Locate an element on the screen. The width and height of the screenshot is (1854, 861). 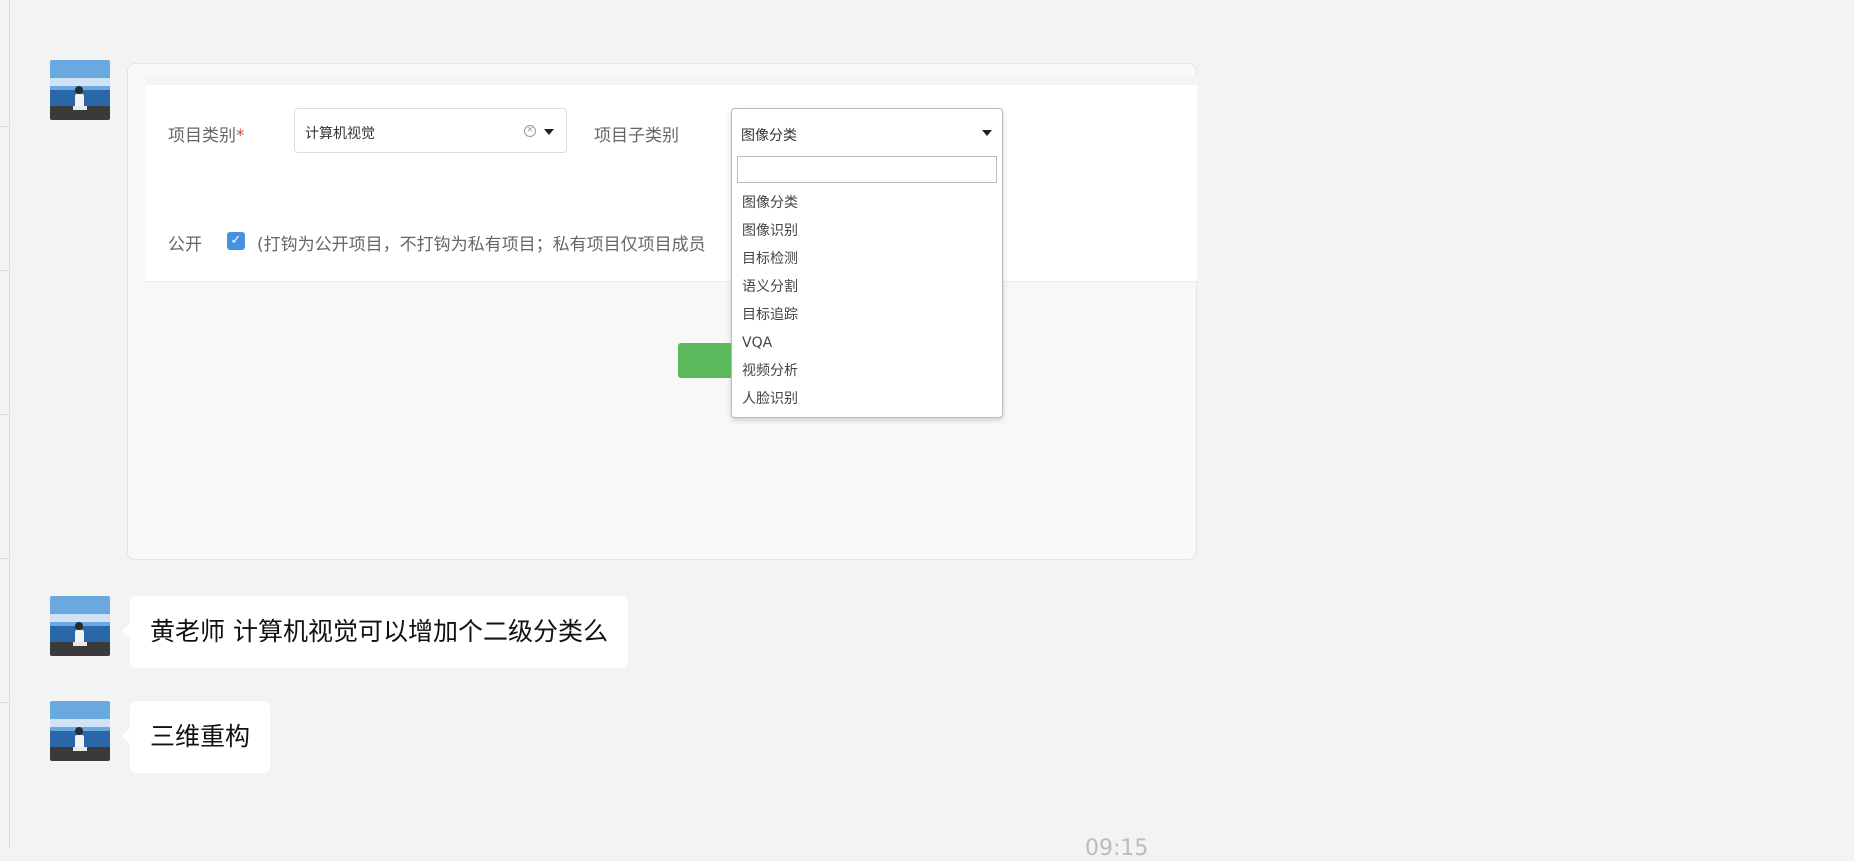
dropdown-option: 图像分类 is located at coordinates (770, 203).